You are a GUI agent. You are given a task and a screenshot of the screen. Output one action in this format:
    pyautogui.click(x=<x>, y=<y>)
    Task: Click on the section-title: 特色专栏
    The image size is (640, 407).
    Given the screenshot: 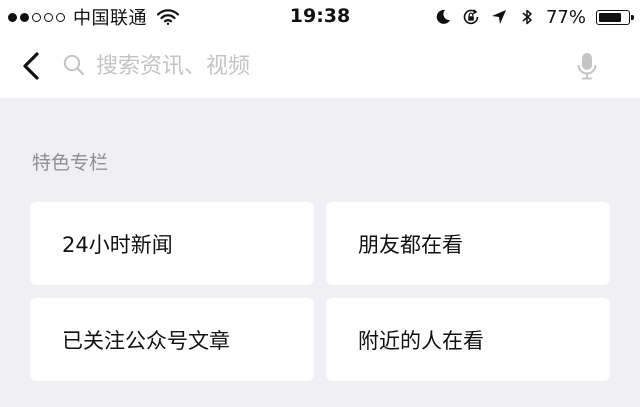 What is the action you would take?
    pyautogui.click(x=70, y=163)
    